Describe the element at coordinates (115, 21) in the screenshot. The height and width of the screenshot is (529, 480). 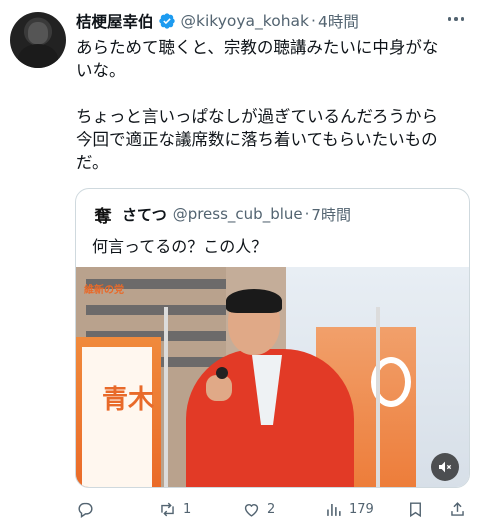
I see `author-display-name: 桔梗屋幸伯` at that location.